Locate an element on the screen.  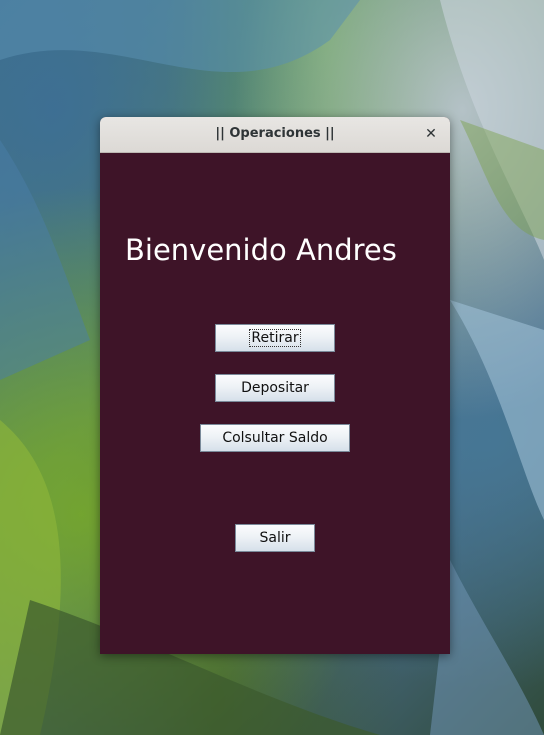
close-icon: ✕ is located at coordinates (431, 134).